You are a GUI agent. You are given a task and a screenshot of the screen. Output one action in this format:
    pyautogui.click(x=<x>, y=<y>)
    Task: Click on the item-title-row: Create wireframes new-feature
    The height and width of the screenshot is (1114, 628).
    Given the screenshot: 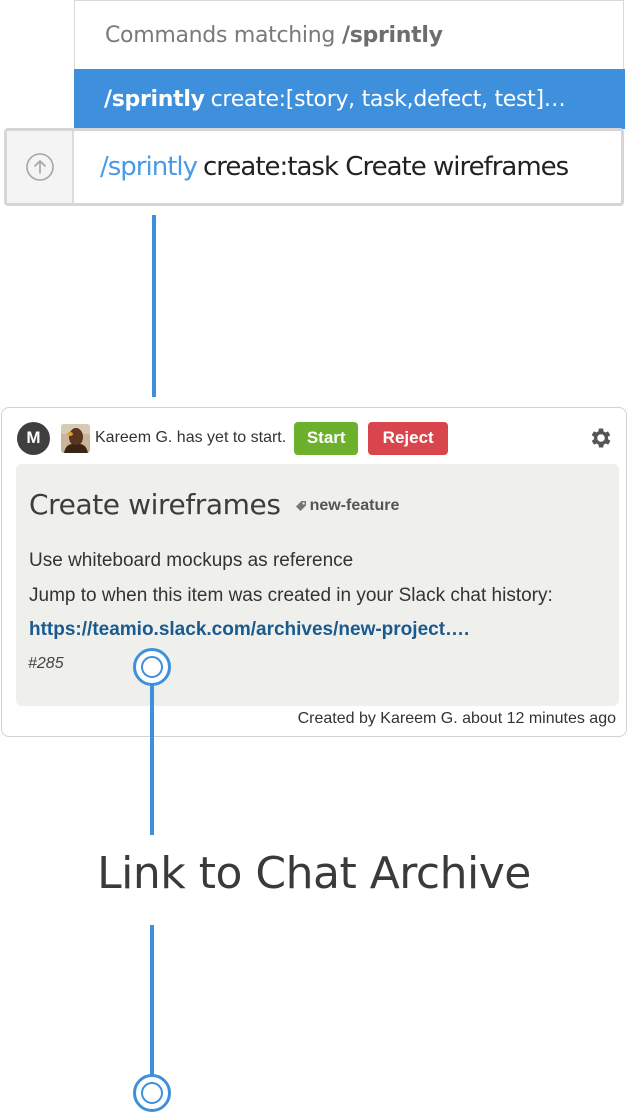 What is the action you would take?
    pyautogui.click(x=214, y=504)
    